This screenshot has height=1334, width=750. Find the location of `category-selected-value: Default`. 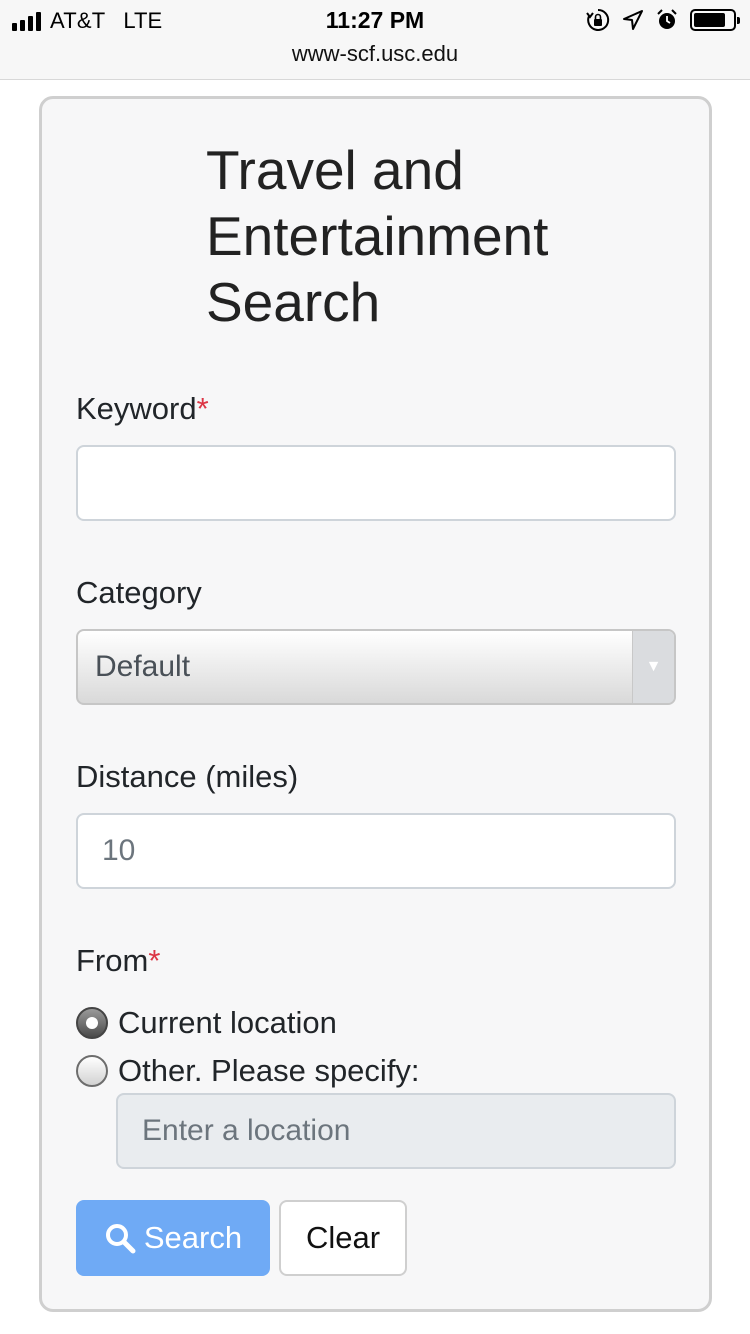

category-selected-value: Default is located at coordinates (143, 666).